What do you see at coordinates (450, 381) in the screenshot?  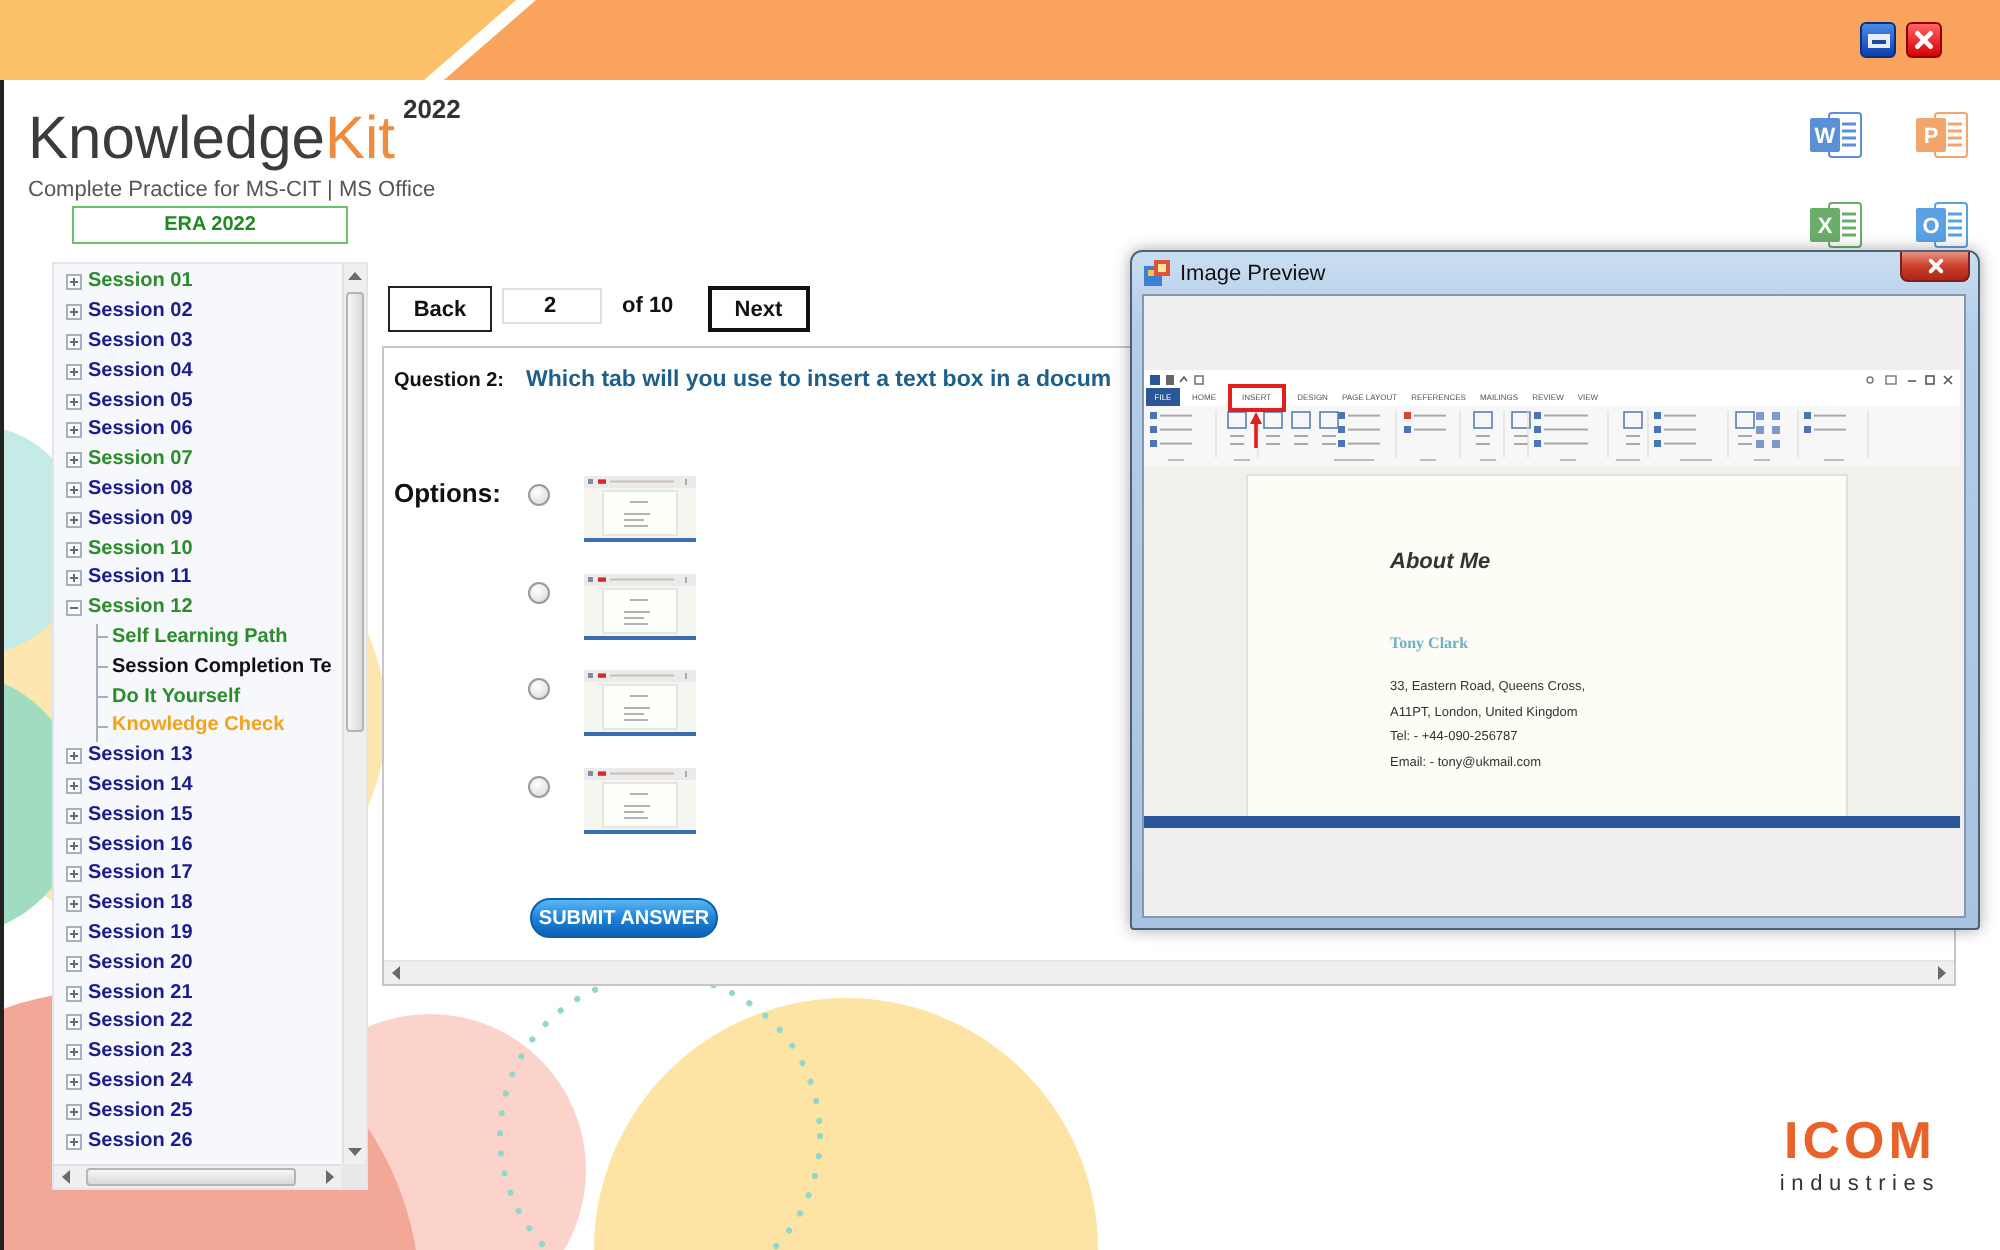 I see `question-number: Question 2:` at bounding box center [450, 381].